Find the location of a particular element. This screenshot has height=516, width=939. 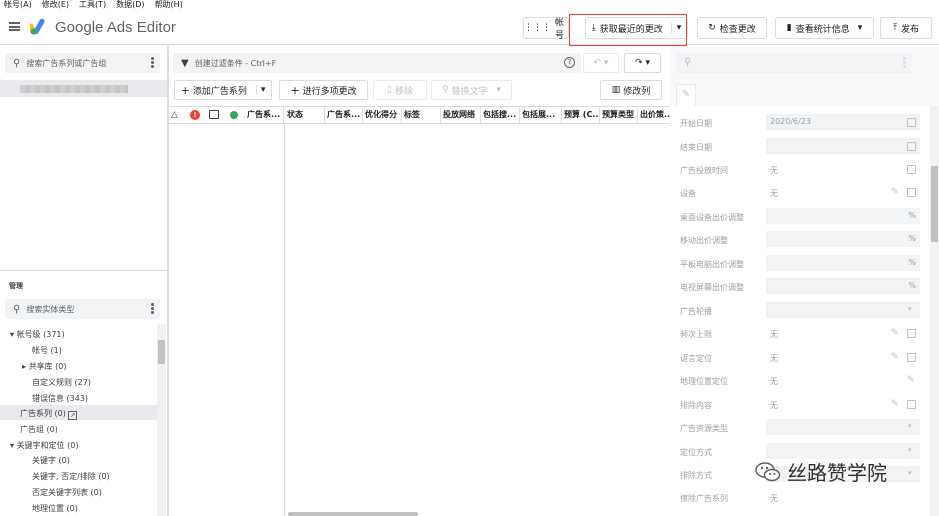

tree-item-shared-library: ▸ 共享库 (0) is located at coordinates (44, 366).